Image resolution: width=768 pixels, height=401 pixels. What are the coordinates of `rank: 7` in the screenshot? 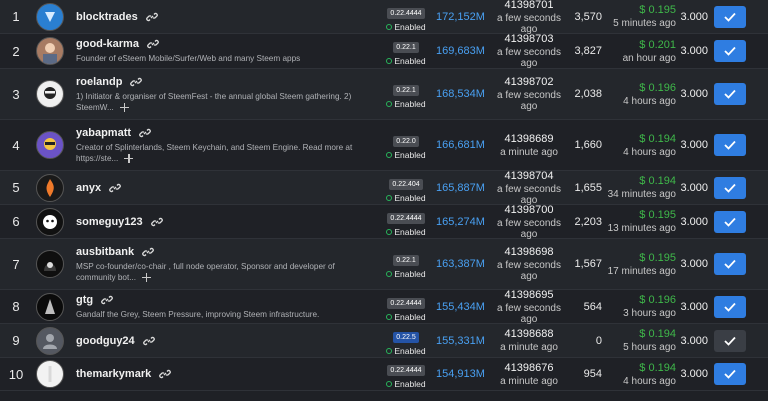 It's located at (16, 264).